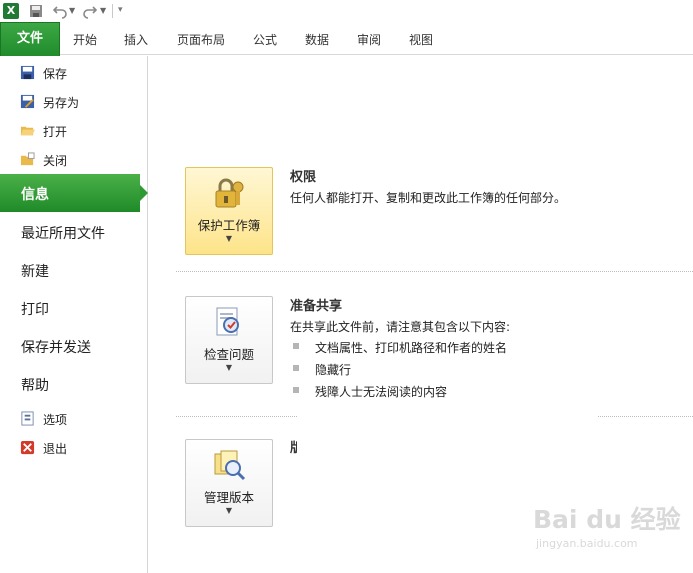  Describe the element at coordinates (55, 74) in the screenshot. I see `nav-save-label: 保存` at that location.